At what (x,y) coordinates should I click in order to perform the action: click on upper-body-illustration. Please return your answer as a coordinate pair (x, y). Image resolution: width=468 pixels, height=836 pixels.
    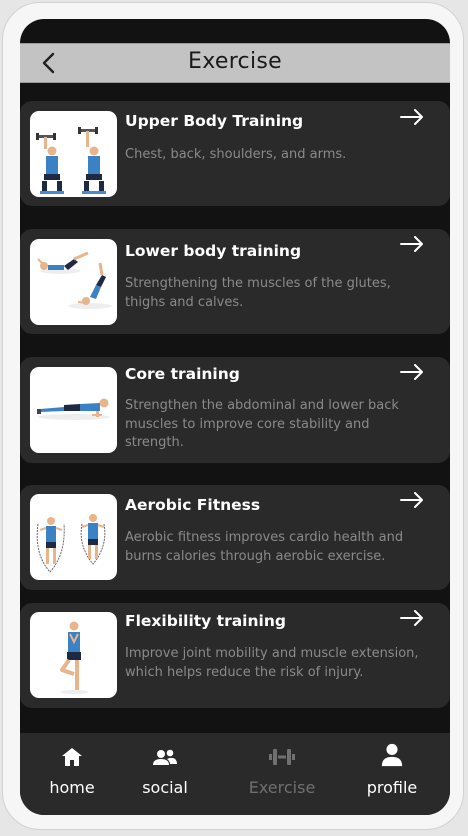
    Looking at the image, I should click on (73, 154).